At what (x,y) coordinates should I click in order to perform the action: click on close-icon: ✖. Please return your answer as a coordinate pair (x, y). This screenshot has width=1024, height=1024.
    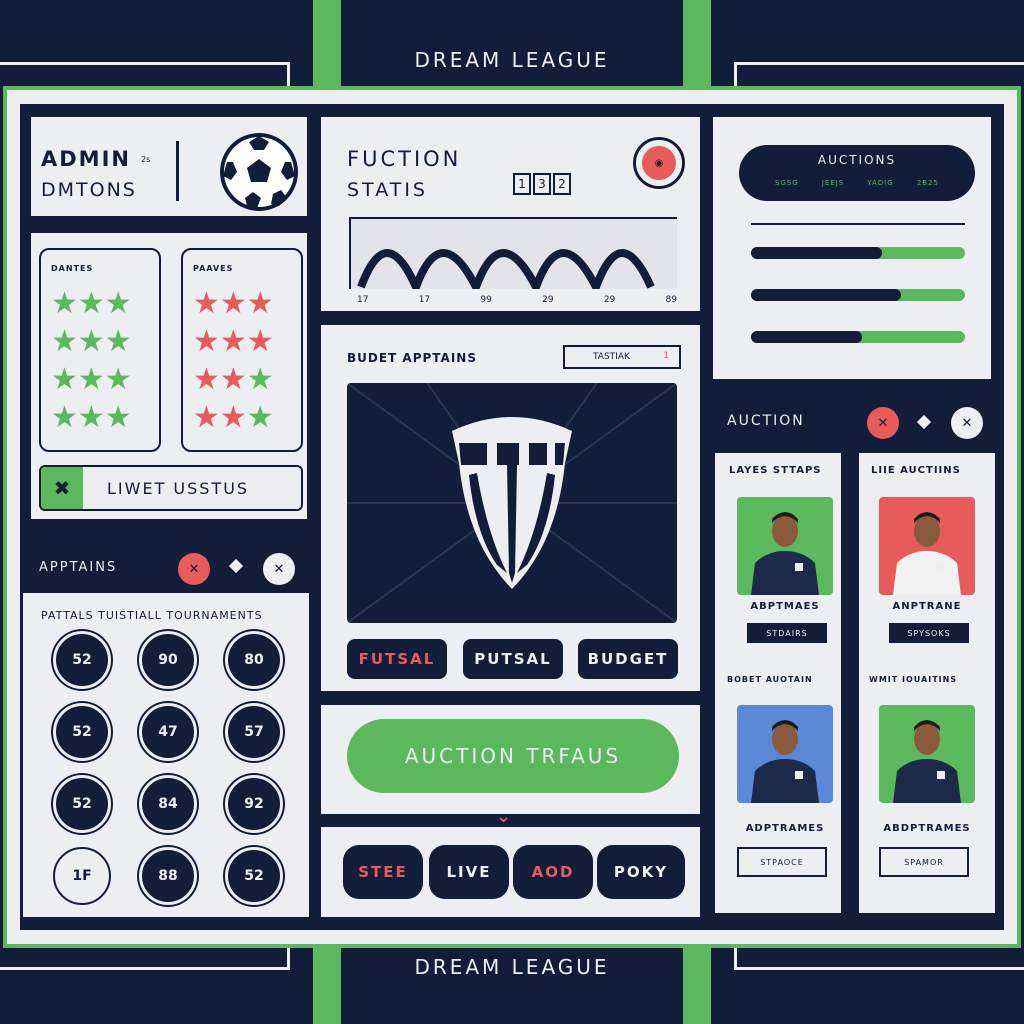
    Looking at the image, I should click on (62, 488).